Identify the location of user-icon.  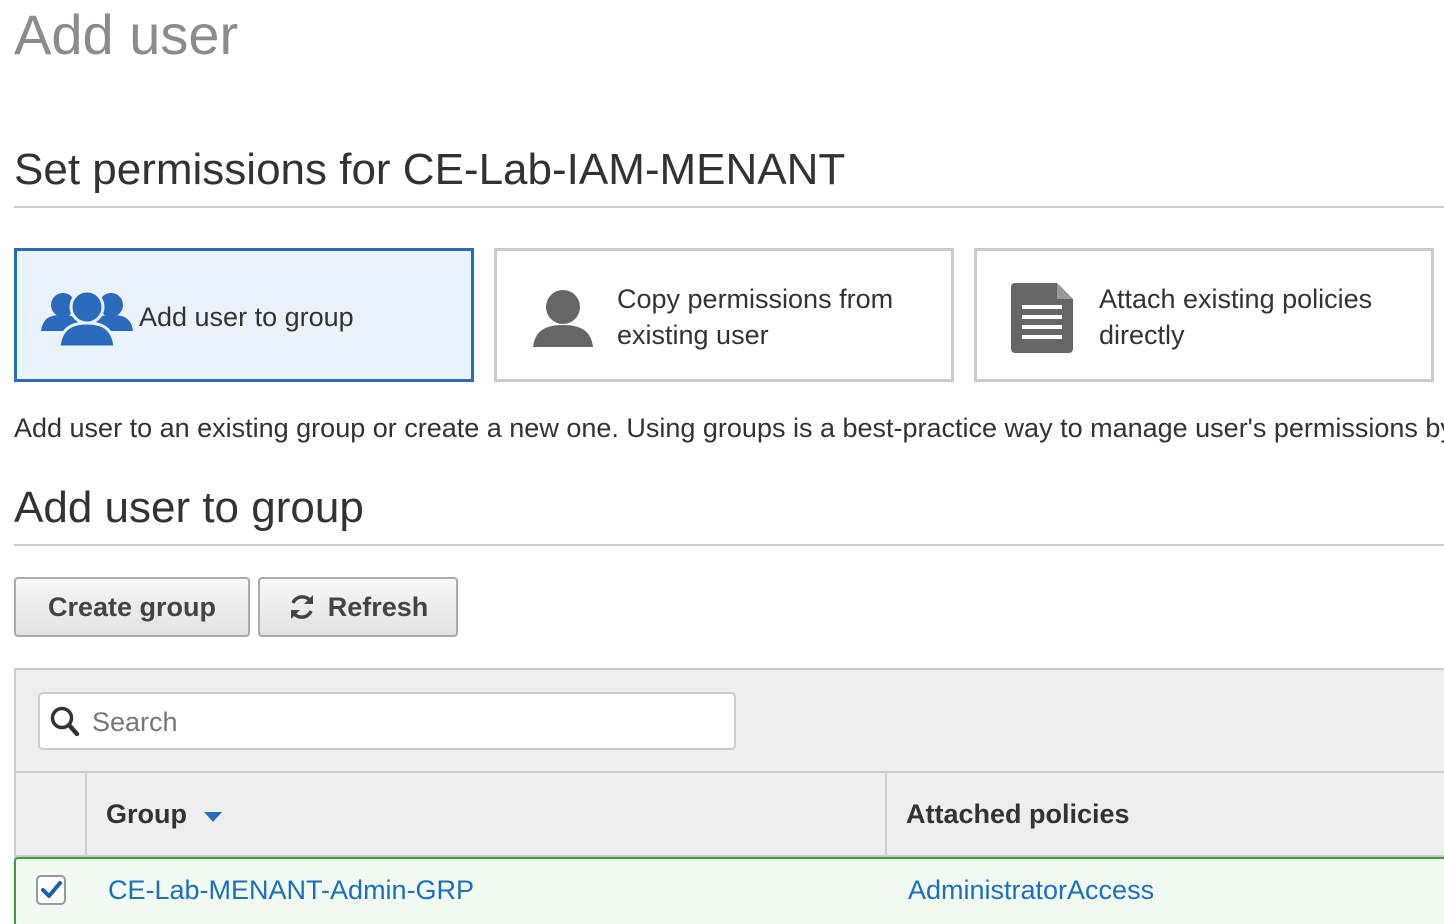
(563, 320).